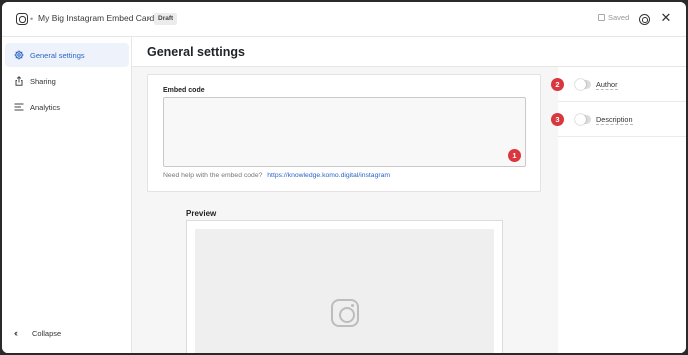 This screenshot has width=688, height=355. I want to click on analytics-icon, so click(19, 107).